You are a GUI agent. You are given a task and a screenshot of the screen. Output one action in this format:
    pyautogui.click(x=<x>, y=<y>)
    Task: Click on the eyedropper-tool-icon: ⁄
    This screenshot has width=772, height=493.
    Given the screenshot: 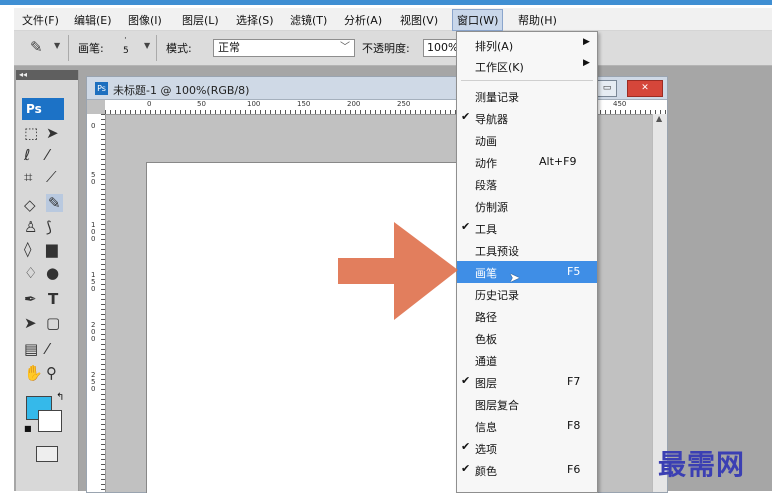 What is the action you would take?
    pyautogui.click(x=47, y=349)
    